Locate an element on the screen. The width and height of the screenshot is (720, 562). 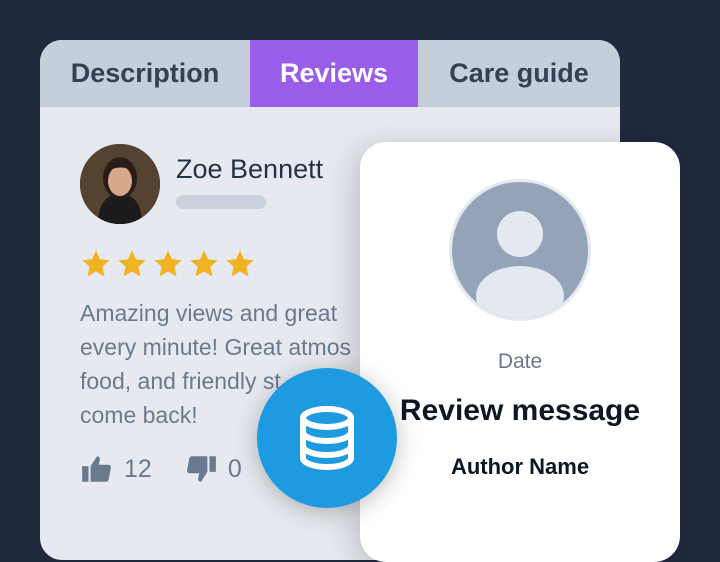
name-placeholder-pill is located at coordinates (221, 202).